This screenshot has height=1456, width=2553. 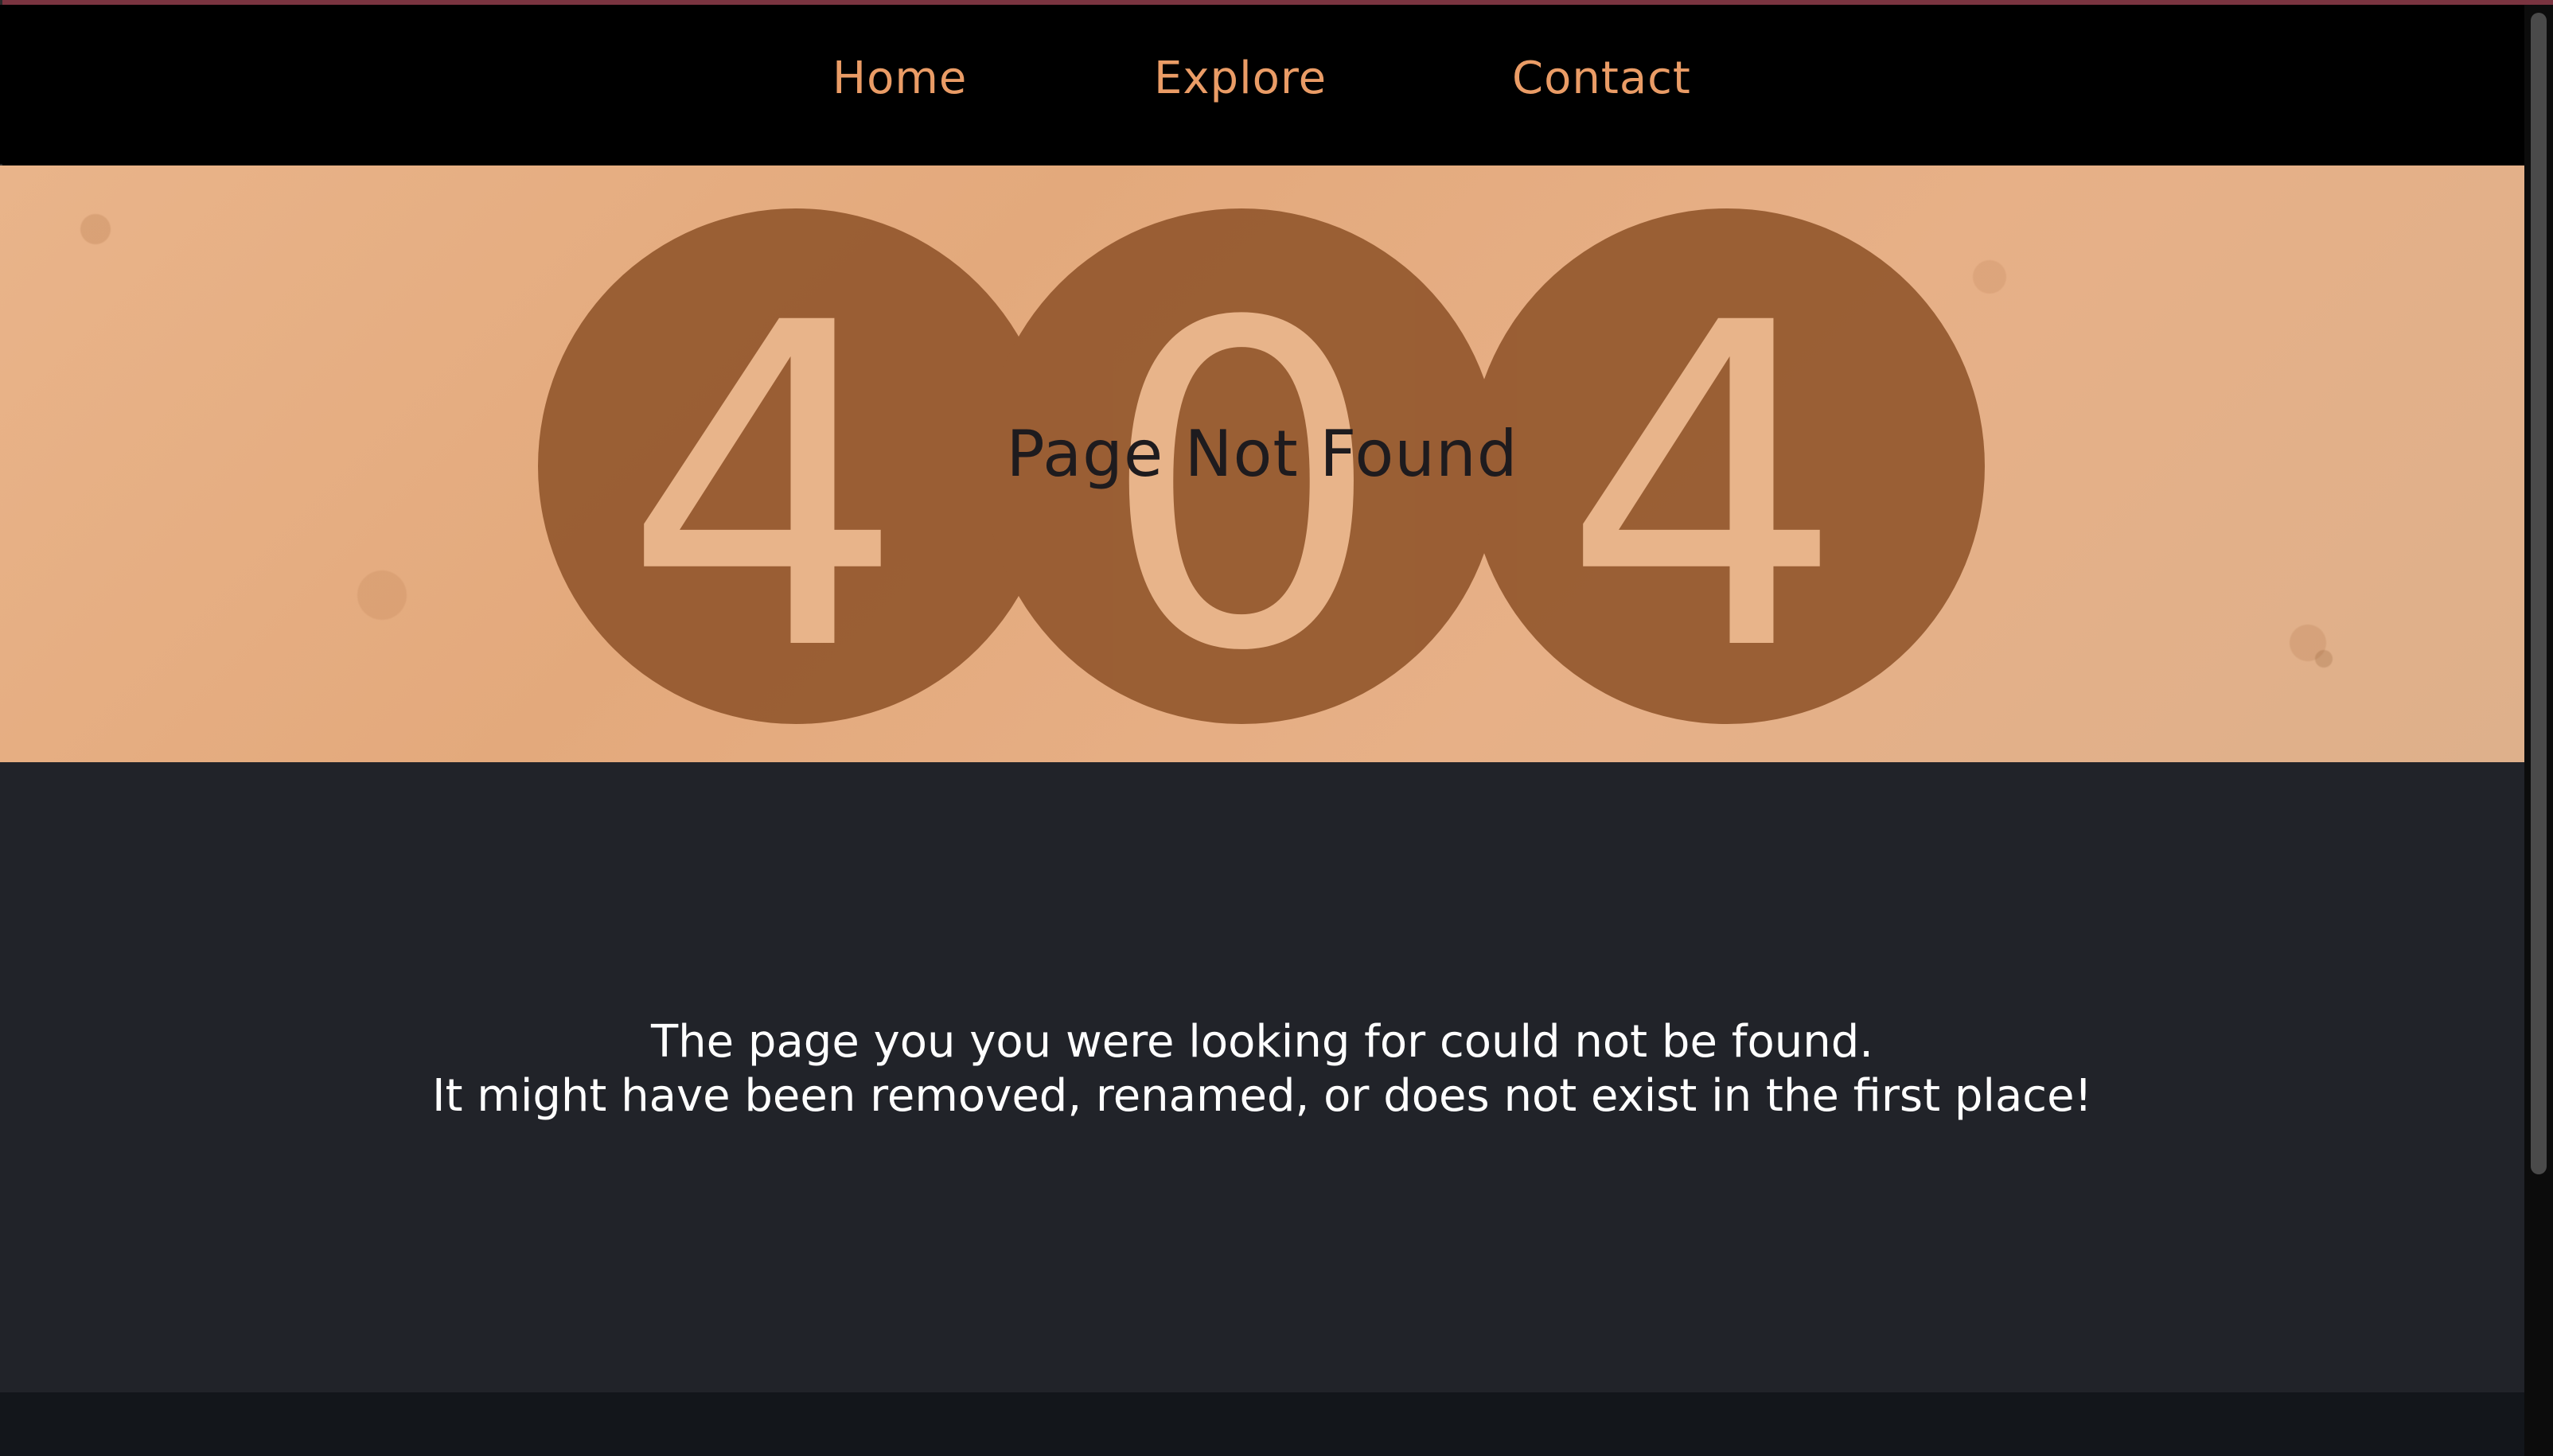 What do you see at coordinates (1240, 78) in the screenshot?
I see `nav-link-explore: Explore` at bounding box center [1240, 78].